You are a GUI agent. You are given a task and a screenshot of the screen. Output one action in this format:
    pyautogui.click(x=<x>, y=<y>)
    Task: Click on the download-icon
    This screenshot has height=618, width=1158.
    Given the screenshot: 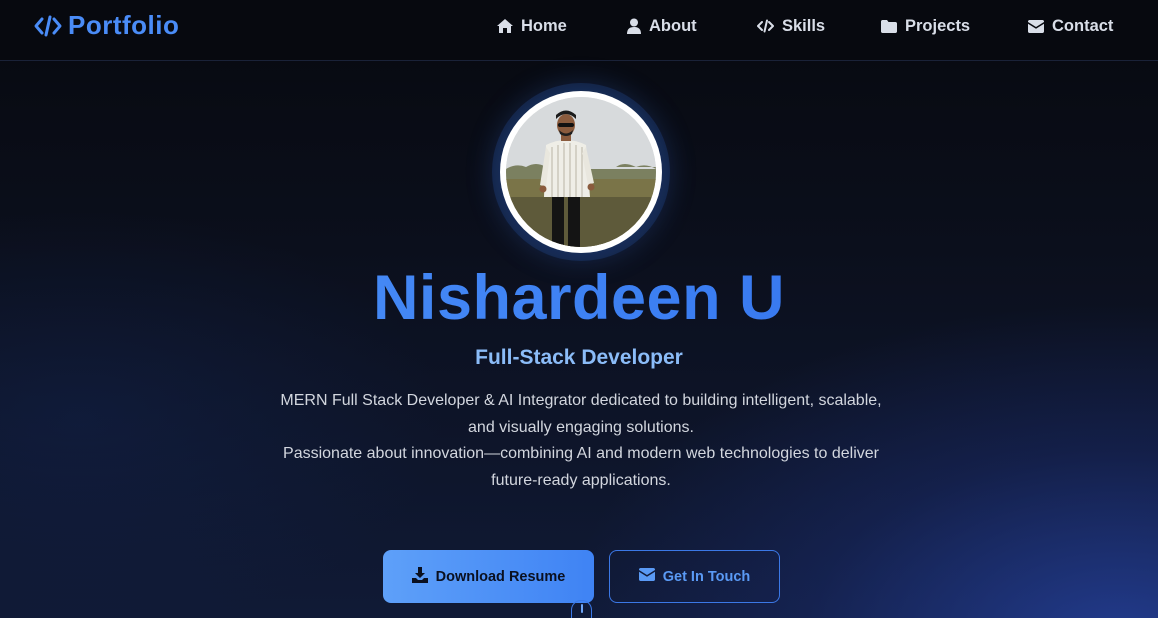 What is the action you would take?
    pyautogui.click(x=419, y=576)
    